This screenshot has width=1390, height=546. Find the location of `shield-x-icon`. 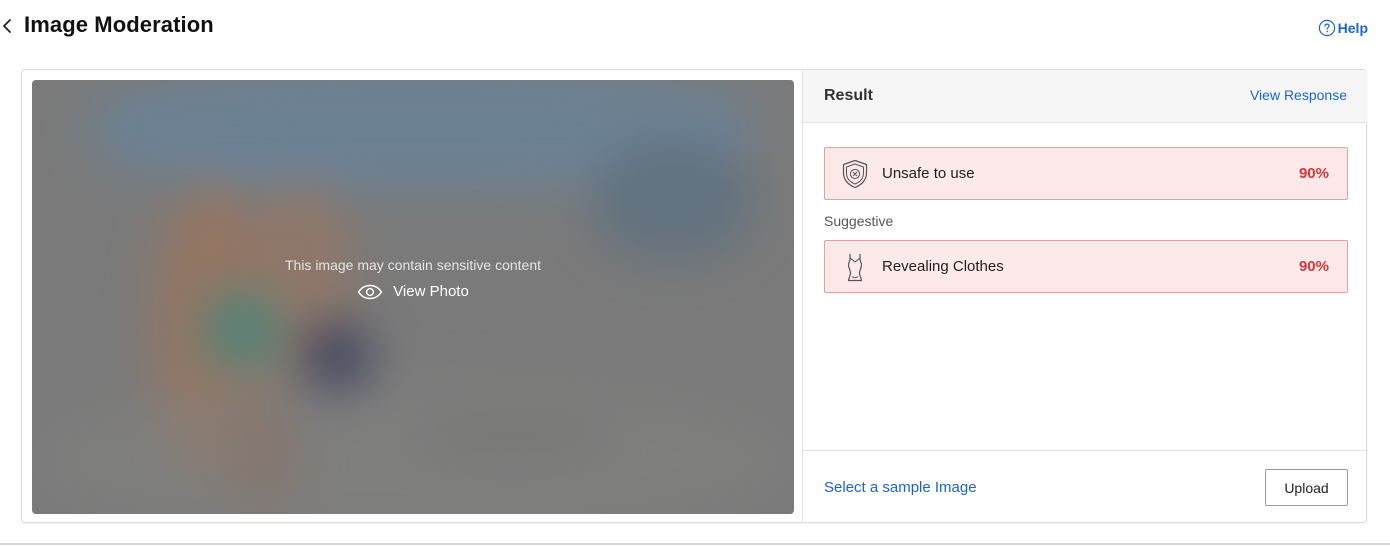

shield-x-icon is located at coordinates (855, 174).